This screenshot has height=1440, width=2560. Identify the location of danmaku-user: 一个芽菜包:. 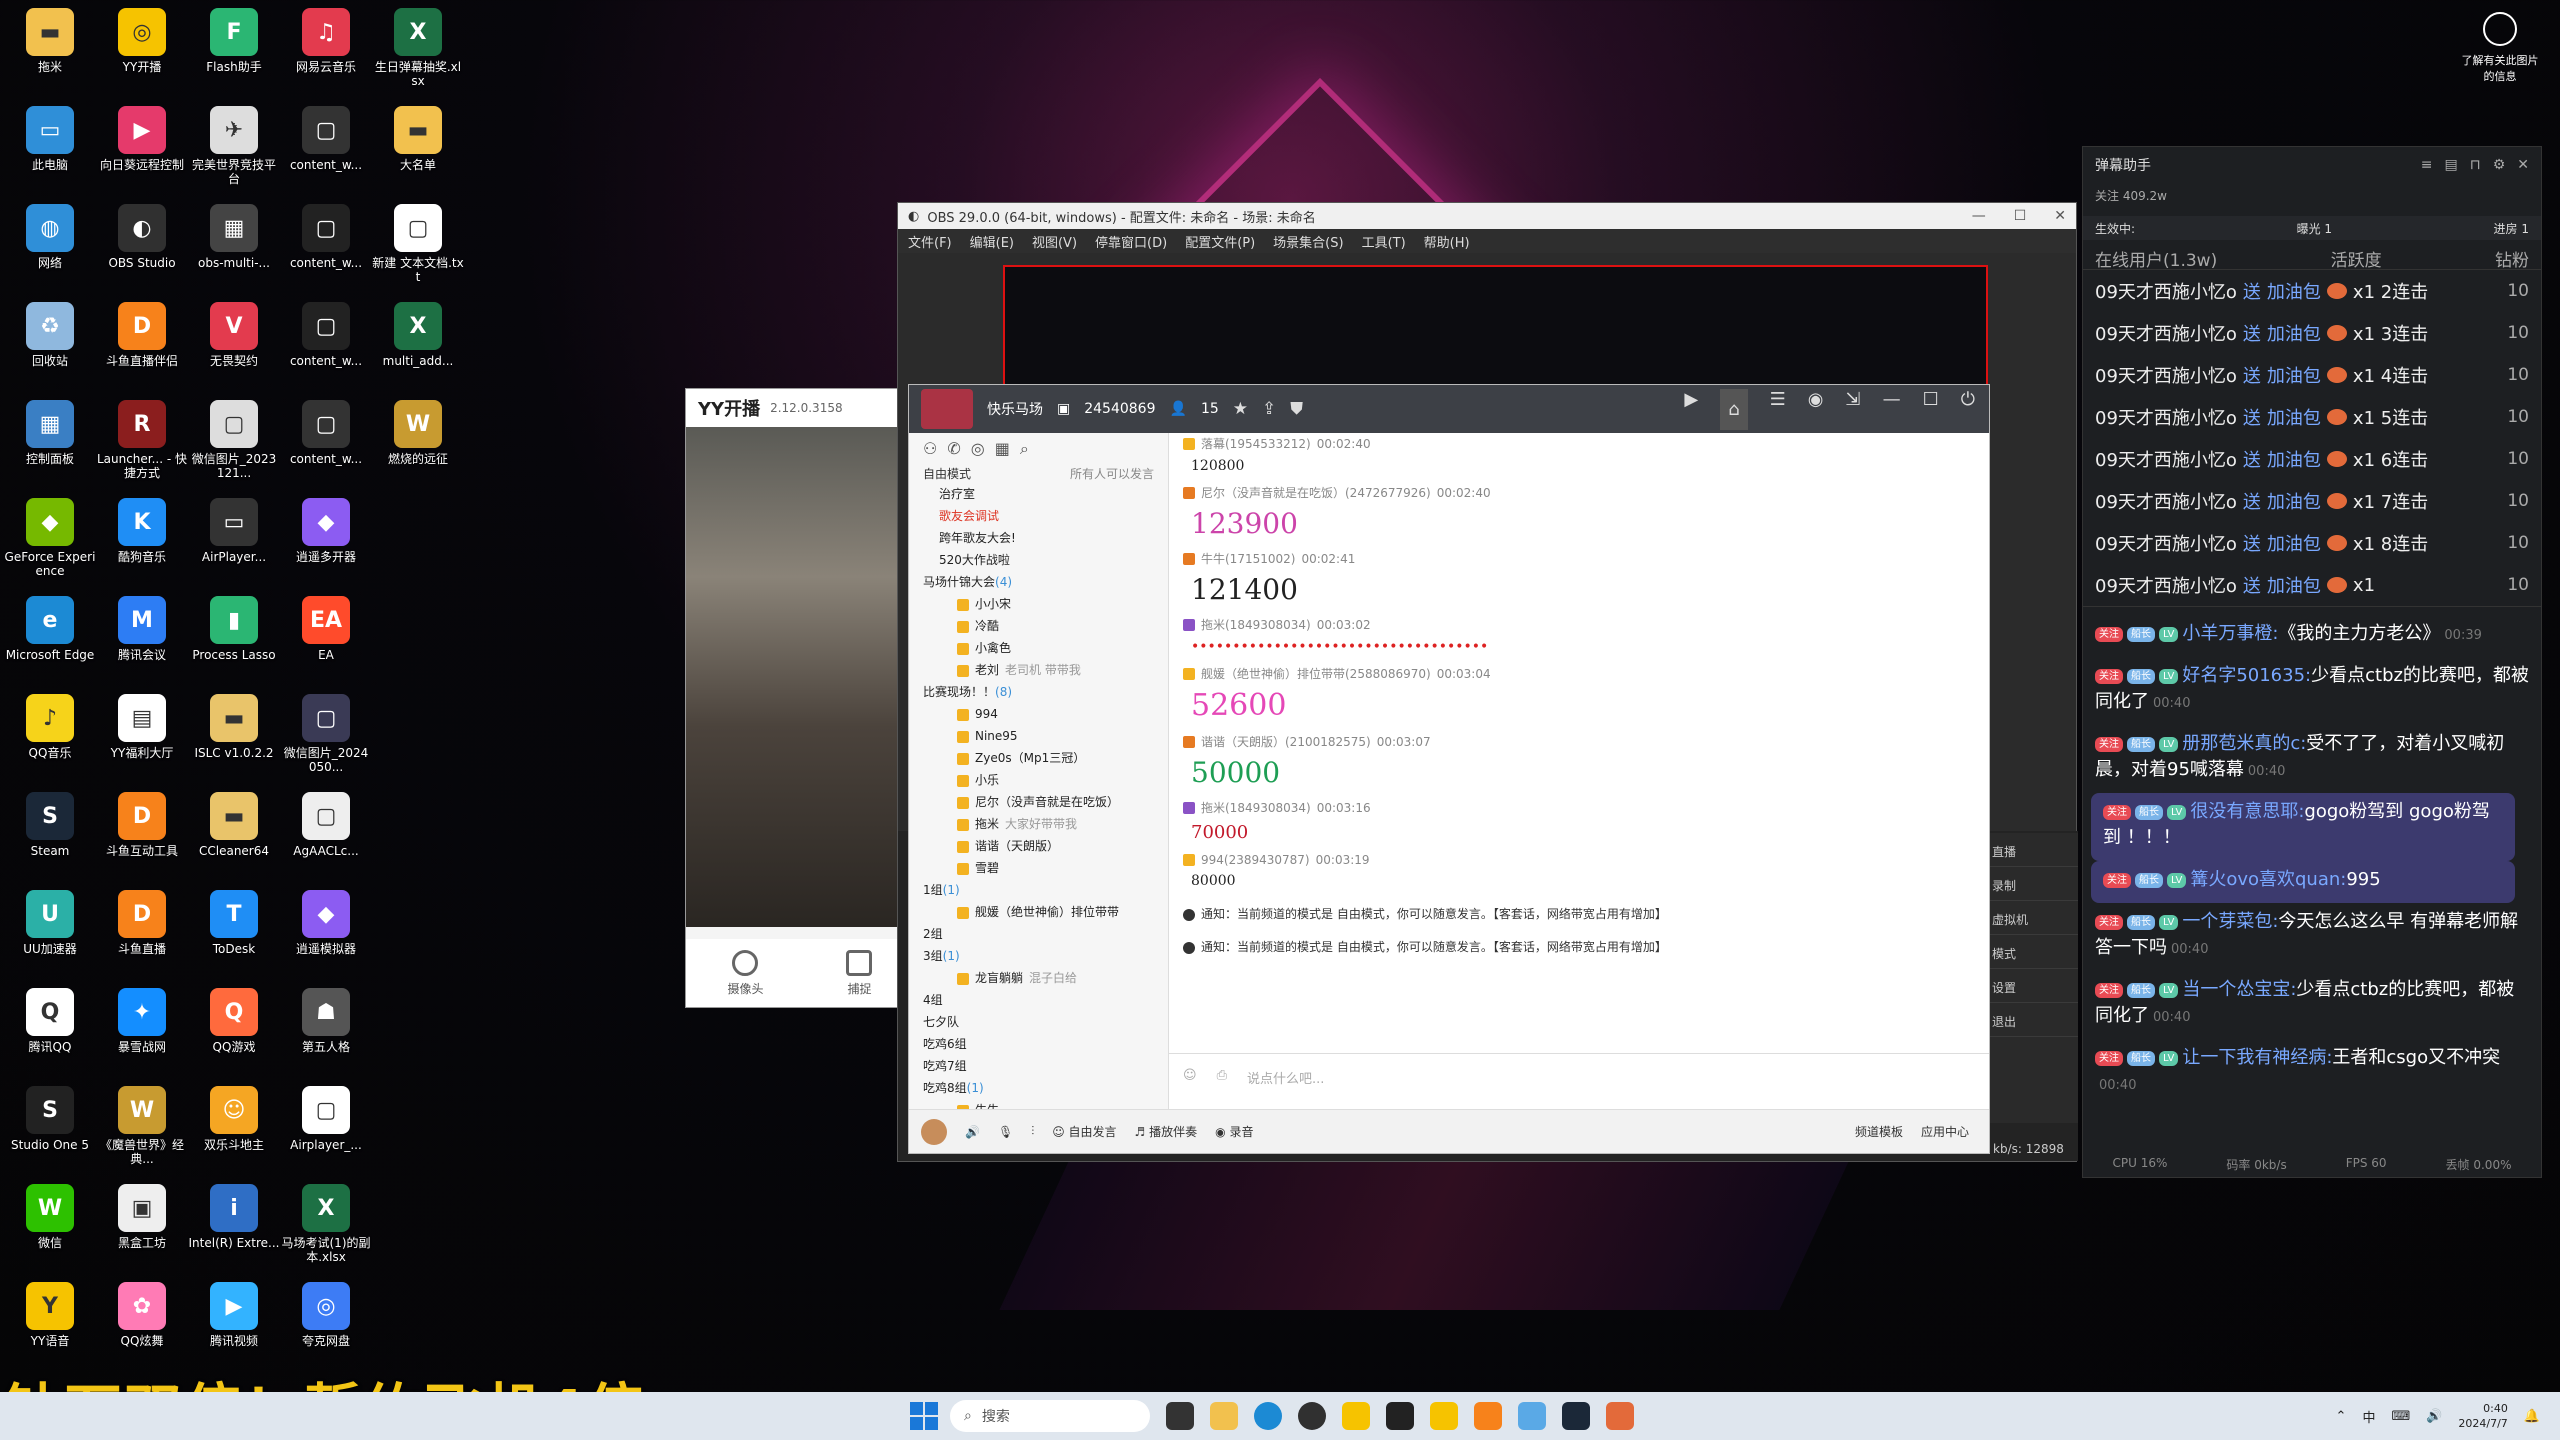
(2230, 921).